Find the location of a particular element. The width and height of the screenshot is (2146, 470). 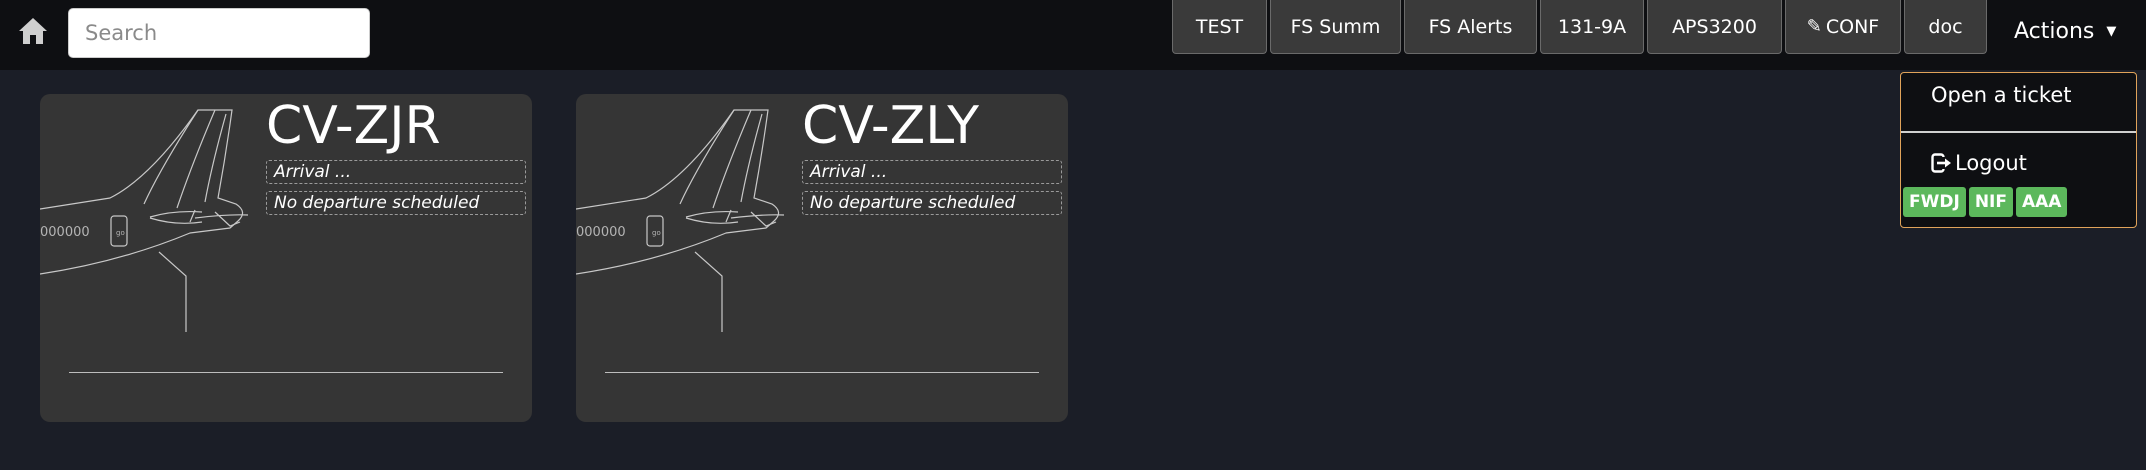

open-ticket-menu-item: Open a ticket is located at coordinates (2001, 95).